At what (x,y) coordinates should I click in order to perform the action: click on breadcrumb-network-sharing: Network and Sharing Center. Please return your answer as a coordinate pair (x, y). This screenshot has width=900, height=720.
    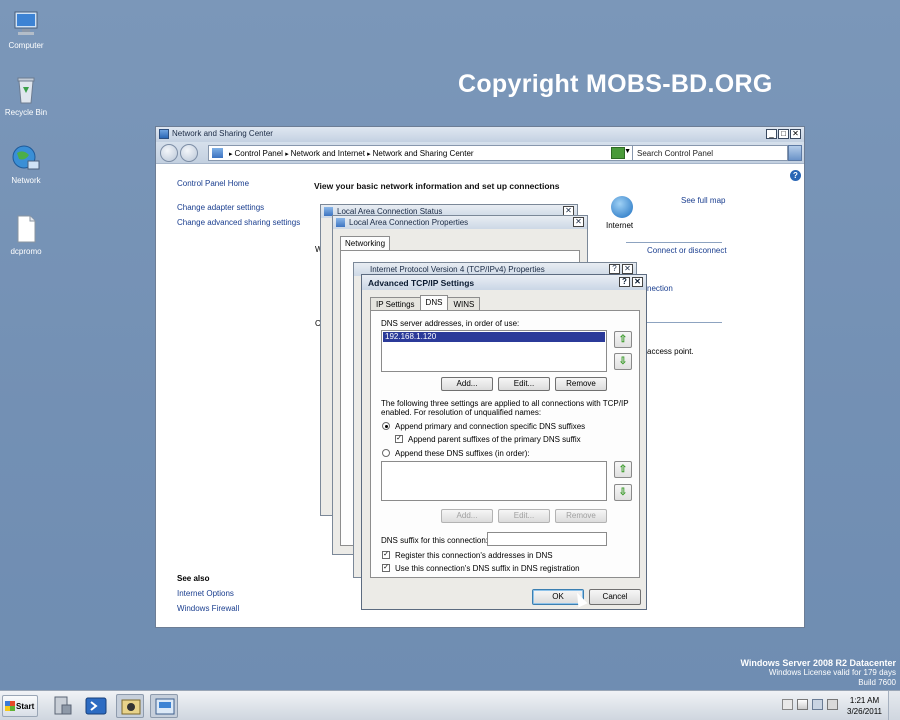
    Looking at the image, I should click on (423, 153).